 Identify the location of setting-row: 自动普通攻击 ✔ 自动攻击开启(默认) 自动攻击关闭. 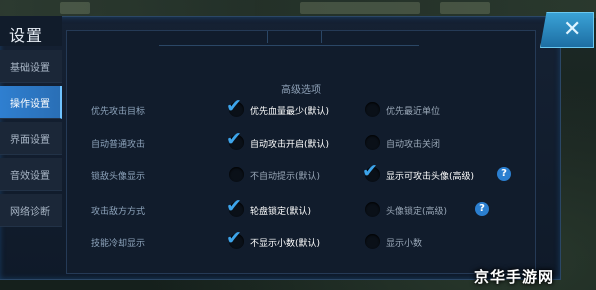
(301, 141).